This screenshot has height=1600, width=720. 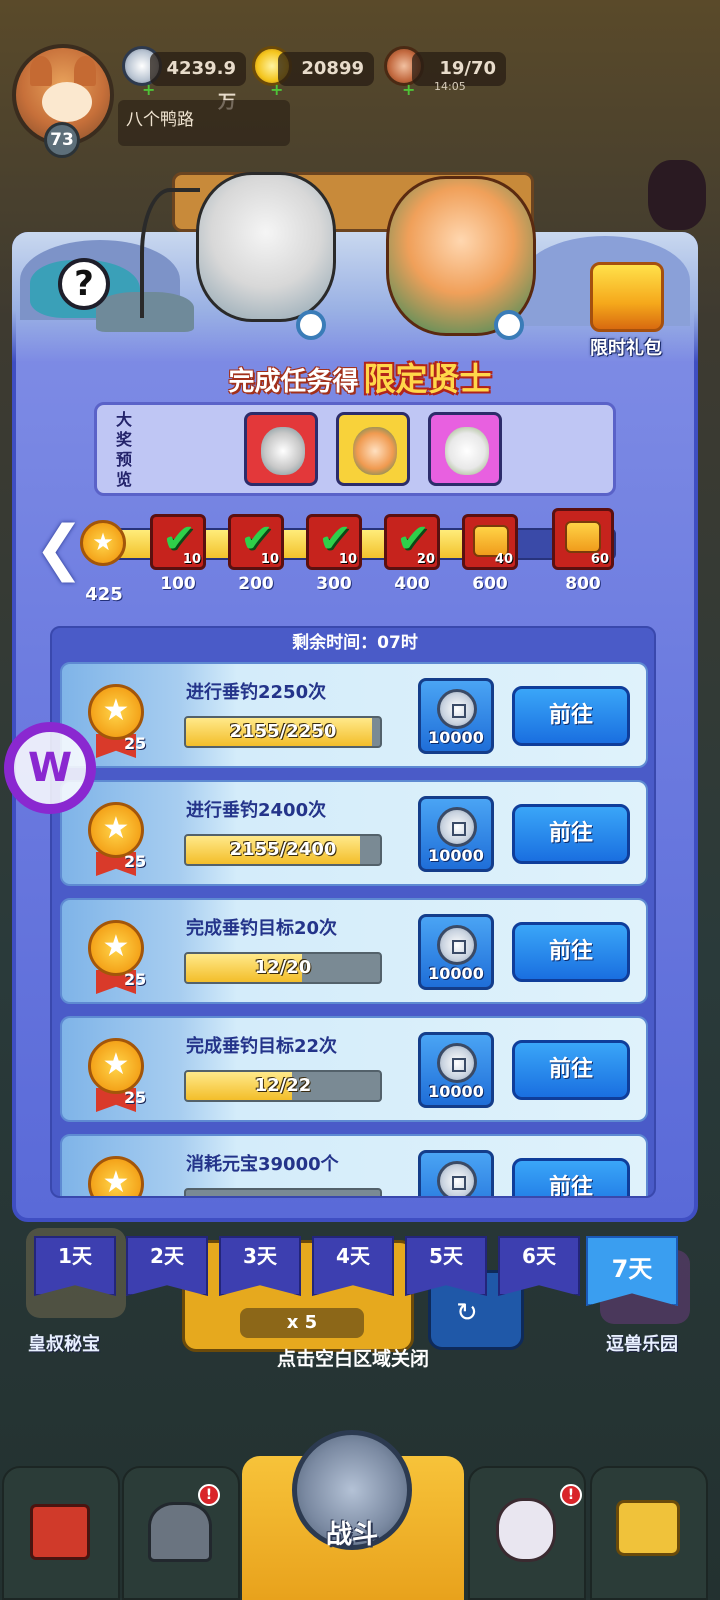 I want to click on current-score: 425, so click(x=104, y=594).